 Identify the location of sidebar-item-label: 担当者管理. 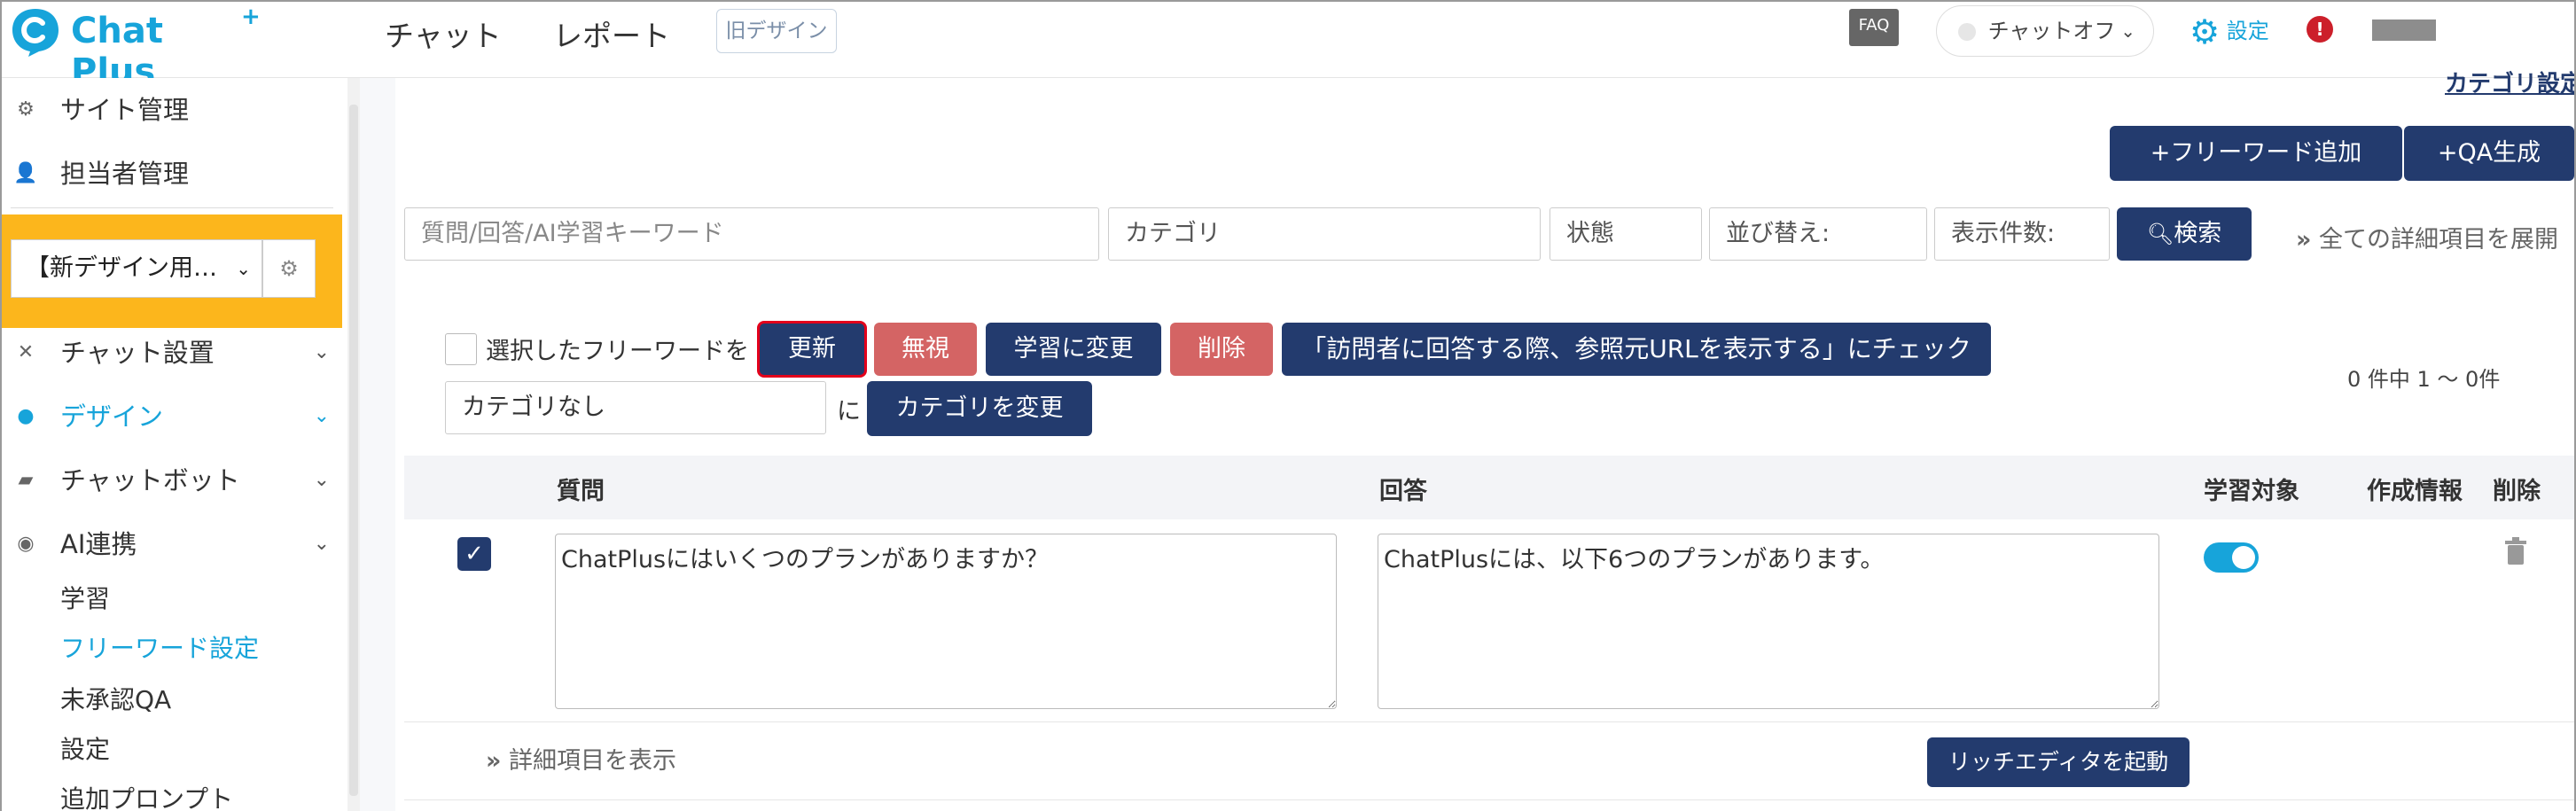
(125, 174).